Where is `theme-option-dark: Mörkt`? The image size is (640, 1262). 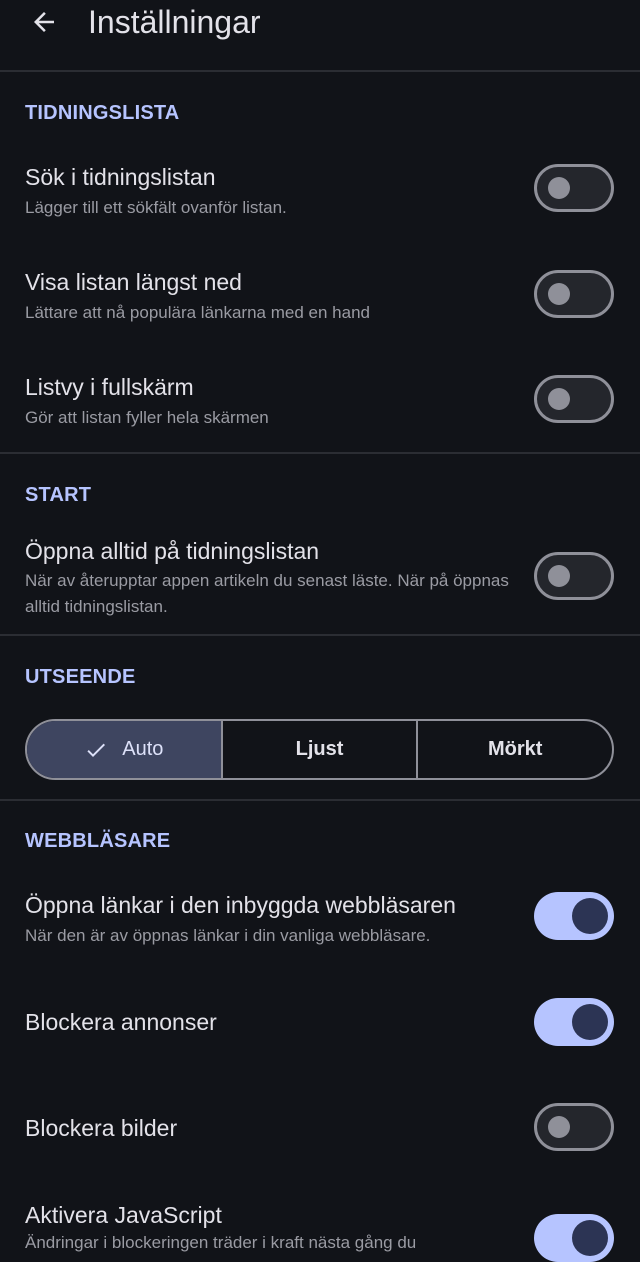 theme-option-dark: Mörkt is located at coordinates (514, 749).